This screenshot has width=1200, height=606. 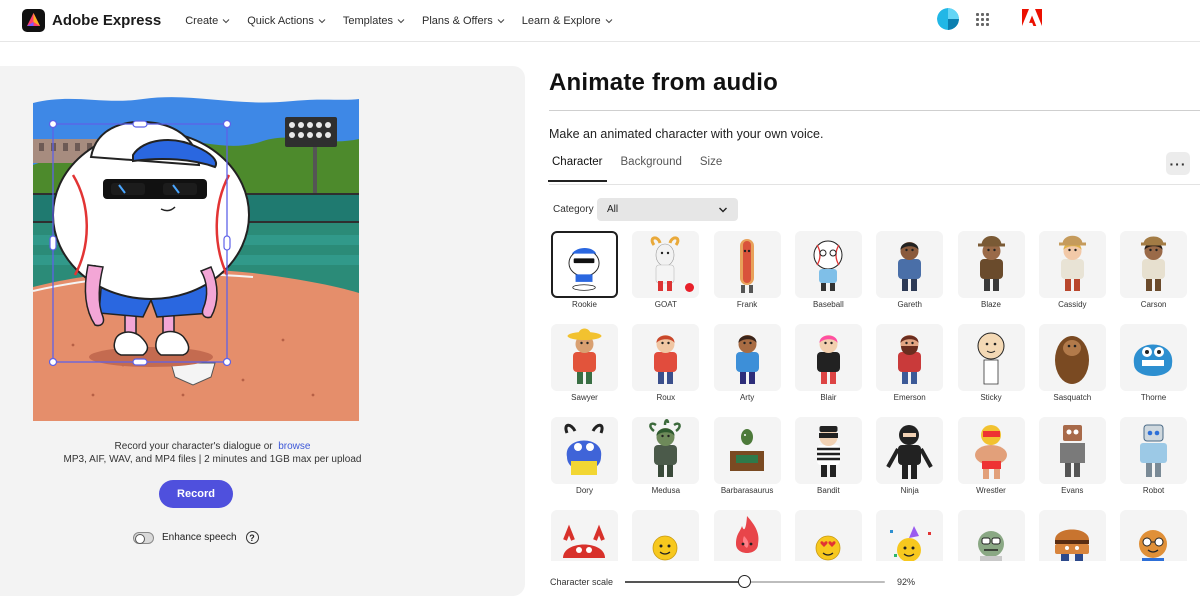 I want to click on character-card: Sticky, so click(x=991, y=364).